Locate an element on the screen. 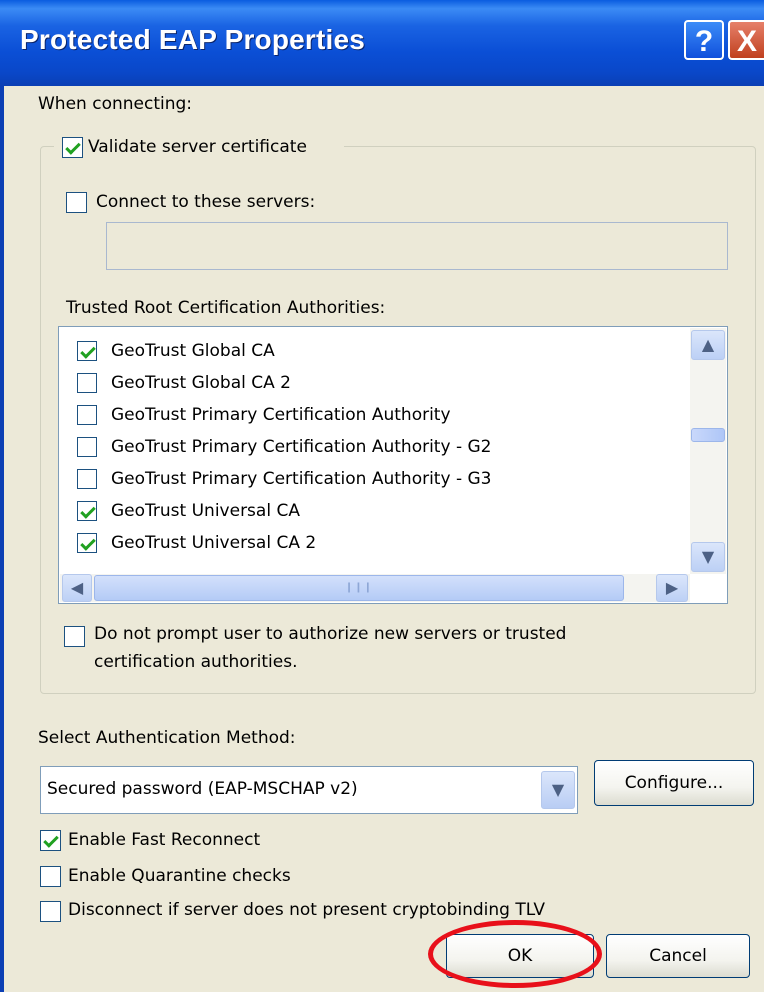 This screenshot has height=992, width=764. title-bar: Protected EAP Properties ? X is located at coordinates (382, 43).